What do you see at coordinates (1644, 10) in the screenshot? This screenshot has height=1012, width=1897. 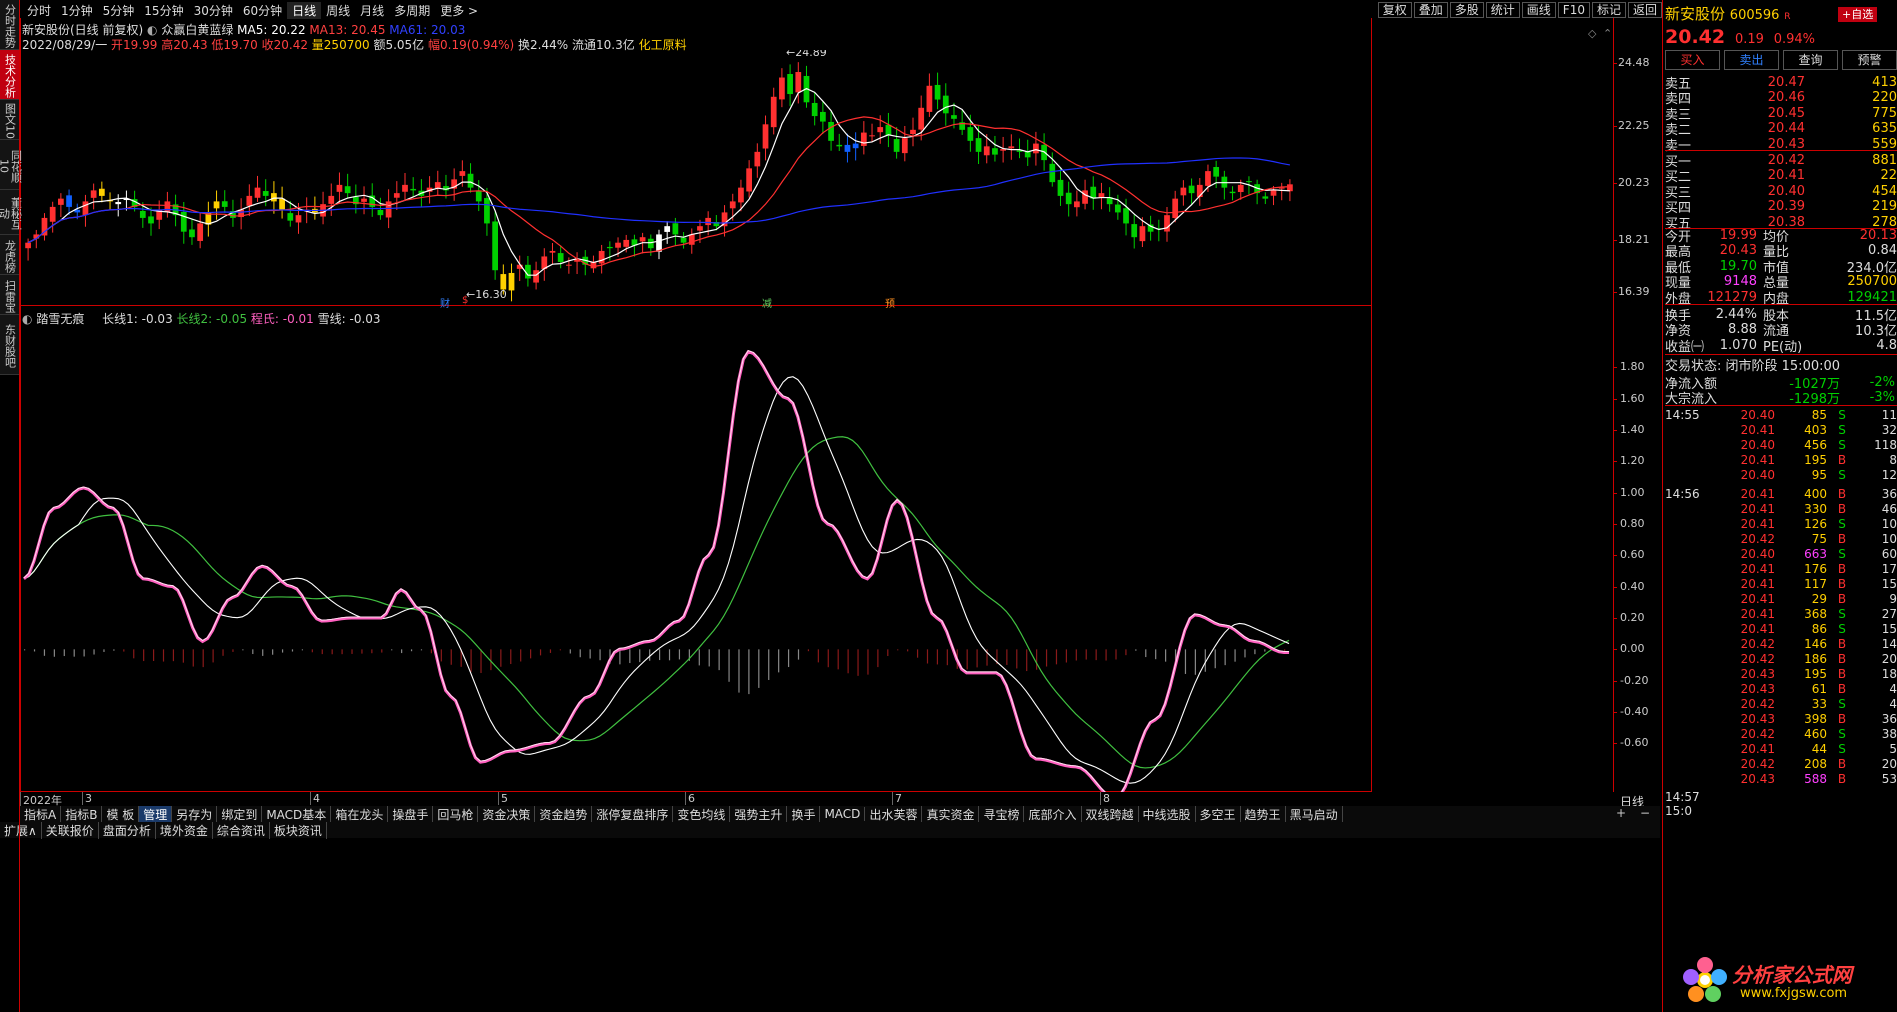 I see `tool-button-7: 返回` at bounding box center [1644, 10].